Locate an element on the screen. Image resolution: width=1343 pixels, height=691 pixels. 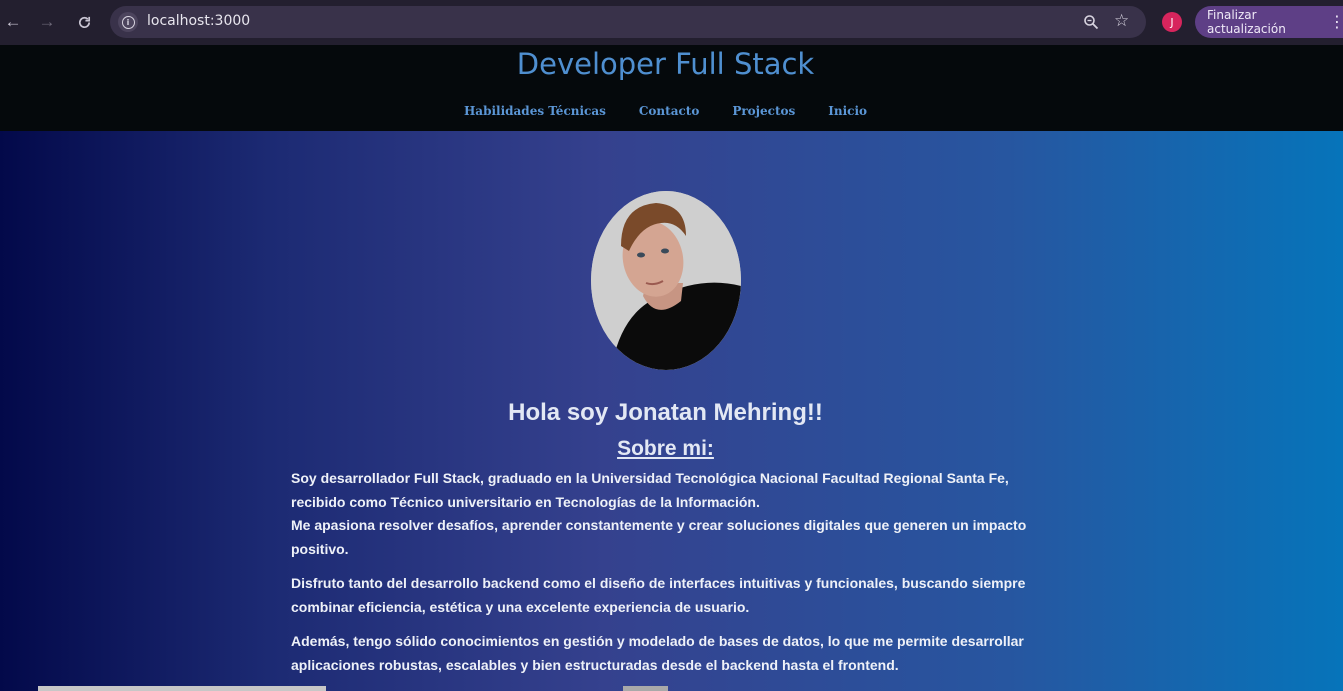
site-info-button: i is located at coordinates (128, 22).